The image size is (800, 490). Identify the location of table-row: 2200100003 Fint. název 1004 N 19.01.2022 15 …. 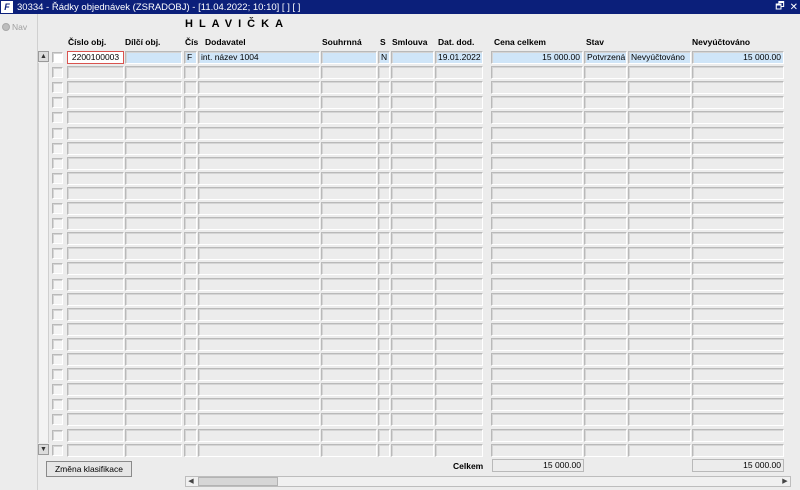
(425, 57).